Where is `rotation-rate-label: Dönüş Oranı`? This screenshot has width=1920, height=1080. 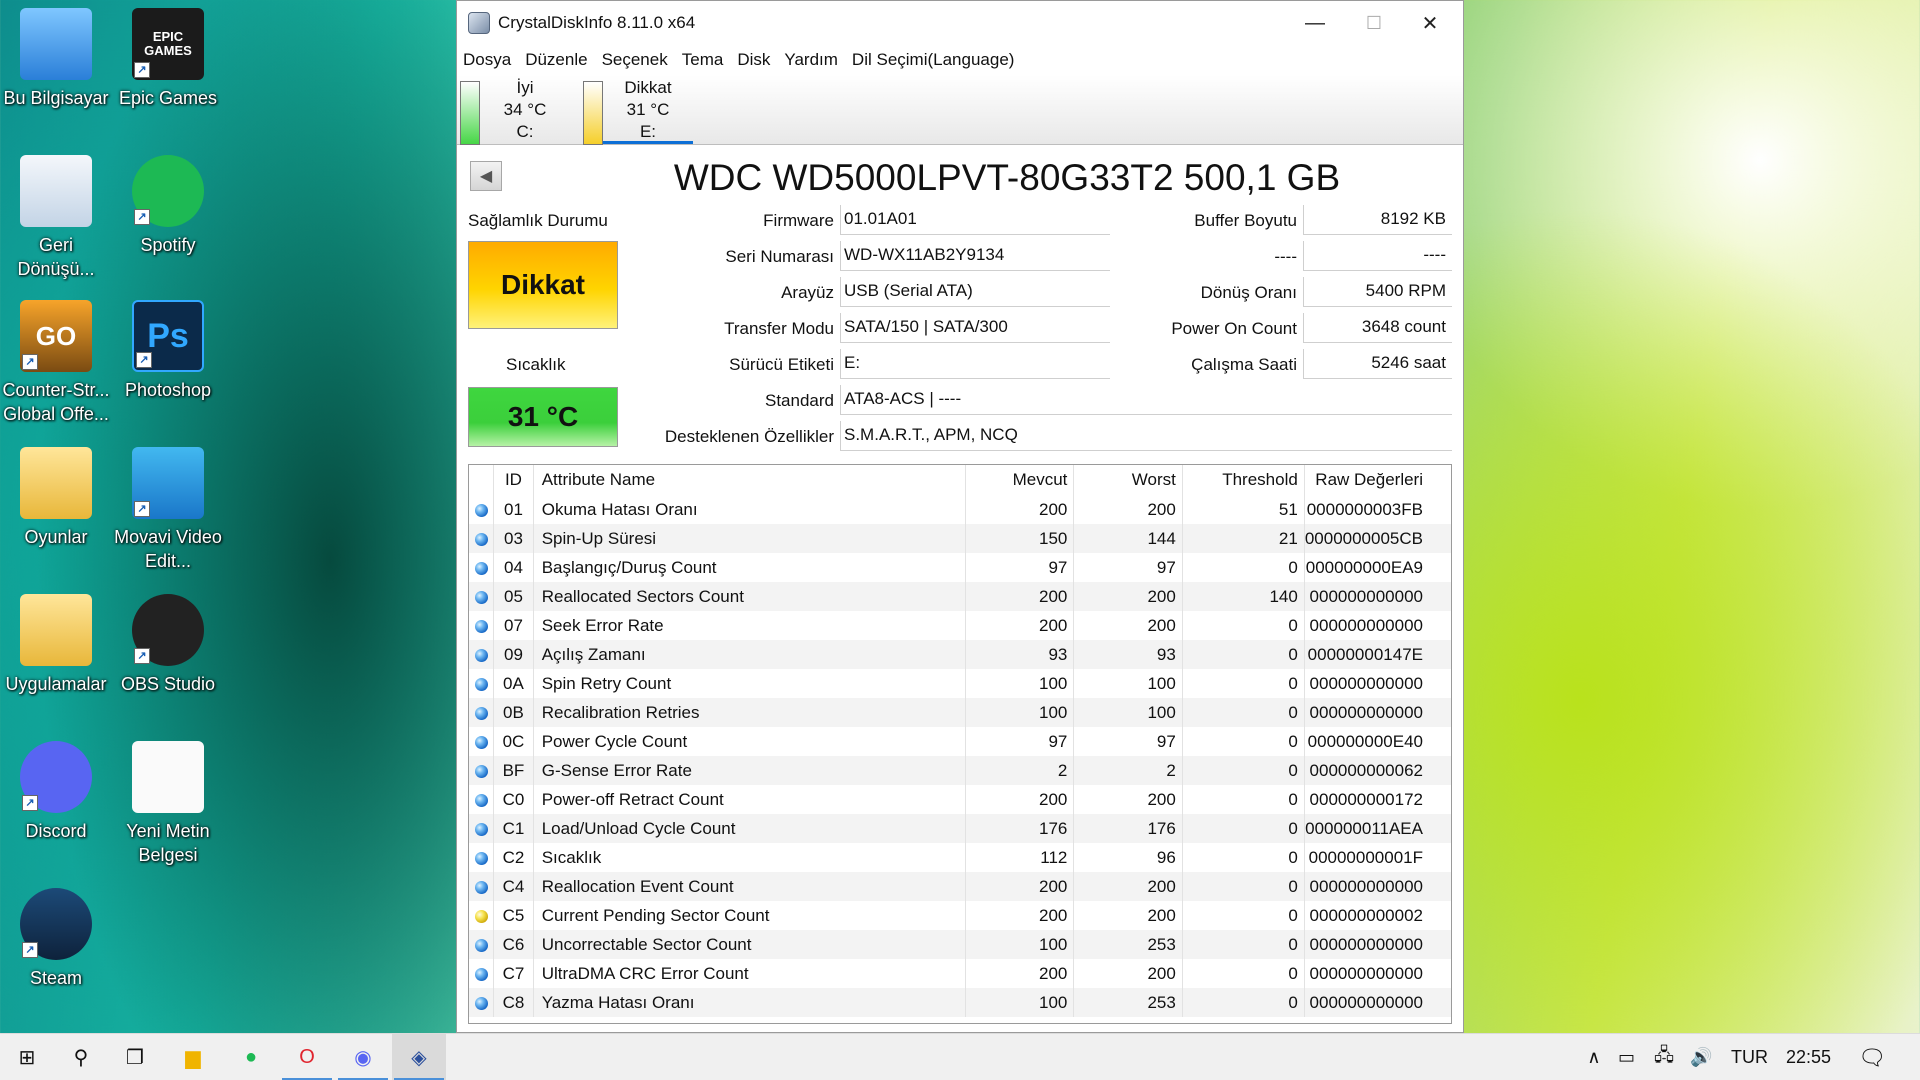 rotation-rate-label: Dönüş Oranı is located at coordinates (1248, 292).